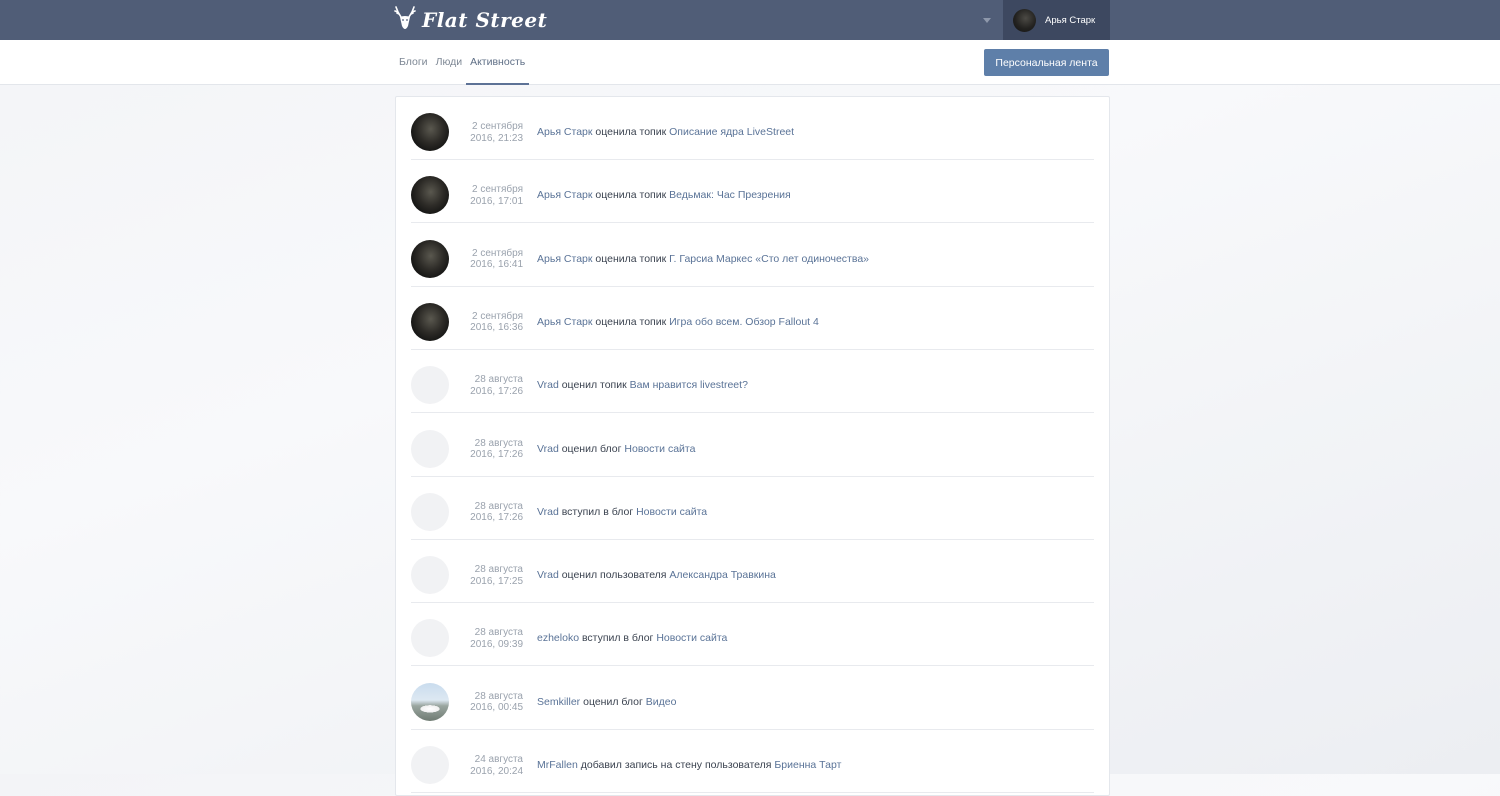 Image resolution: width=1500 pixels, height=796 pixels. What do you see at coordinates (413, 62) in the screenshot?
I see `tab-blogs: Блоги` at bounding box center [413, 62].